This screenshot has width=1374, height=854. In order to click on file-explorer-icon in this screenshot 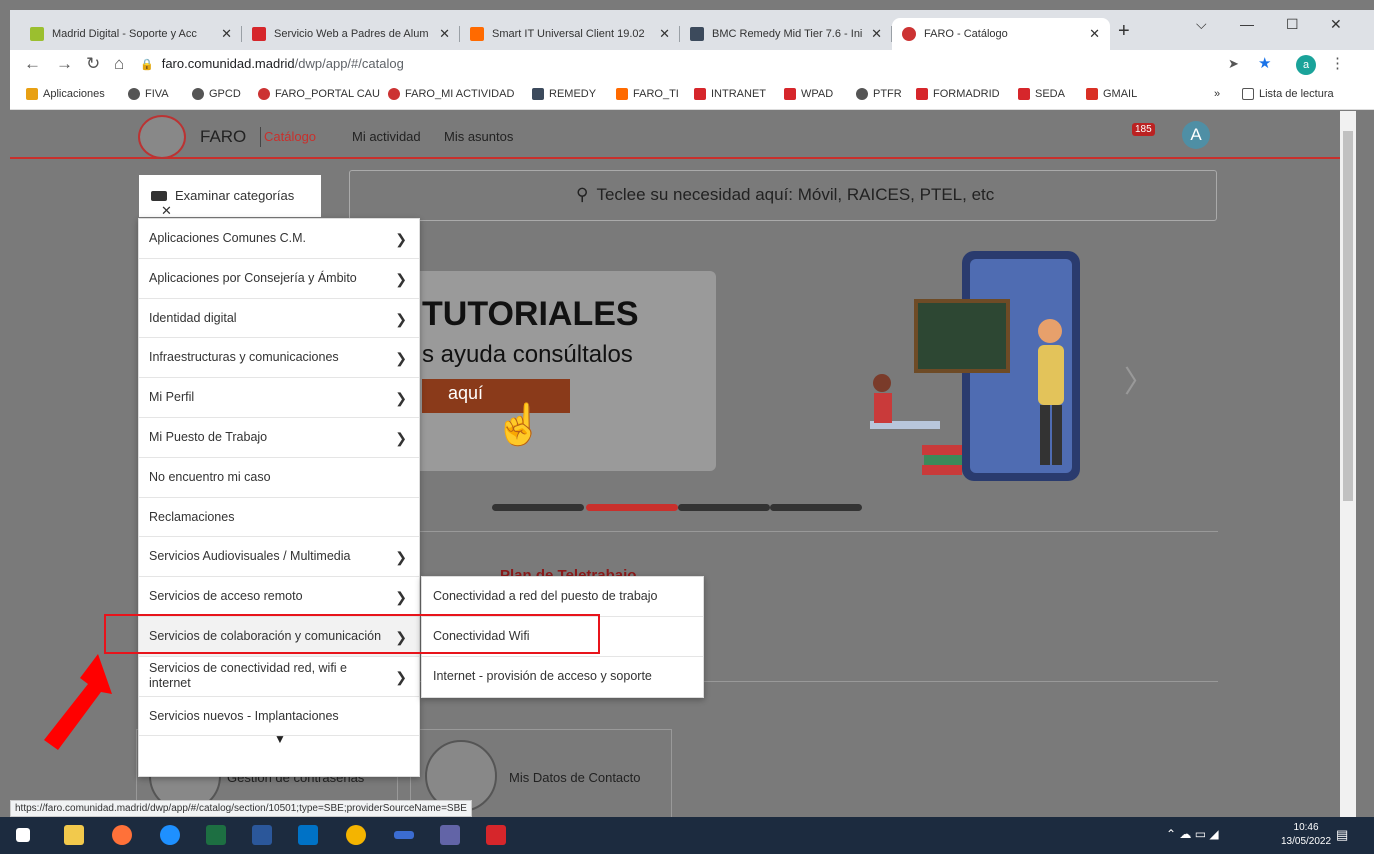, I will do `click(74, 835)`.